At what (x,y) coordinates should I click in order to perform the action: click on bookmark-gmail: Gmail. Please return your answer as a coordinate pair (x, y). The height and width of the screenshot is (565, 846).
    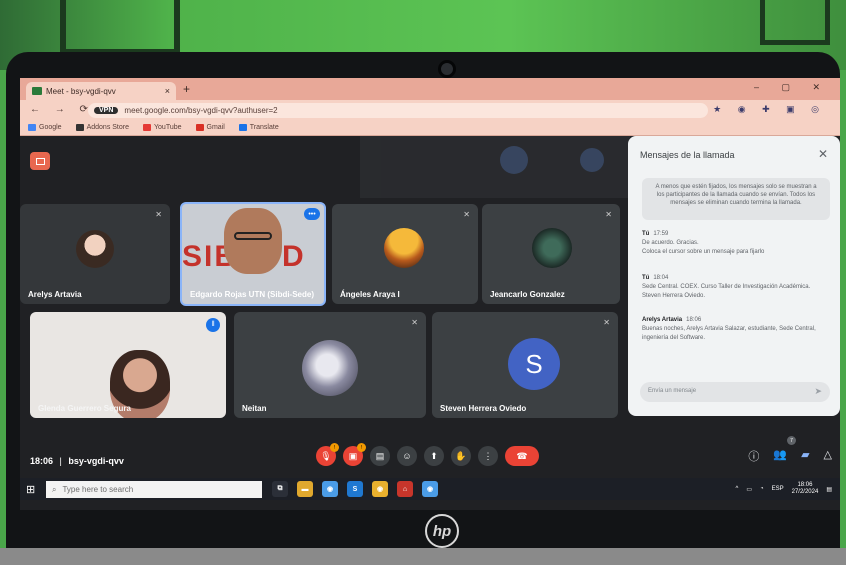
    Looking at the image, I should click on (210, 127).